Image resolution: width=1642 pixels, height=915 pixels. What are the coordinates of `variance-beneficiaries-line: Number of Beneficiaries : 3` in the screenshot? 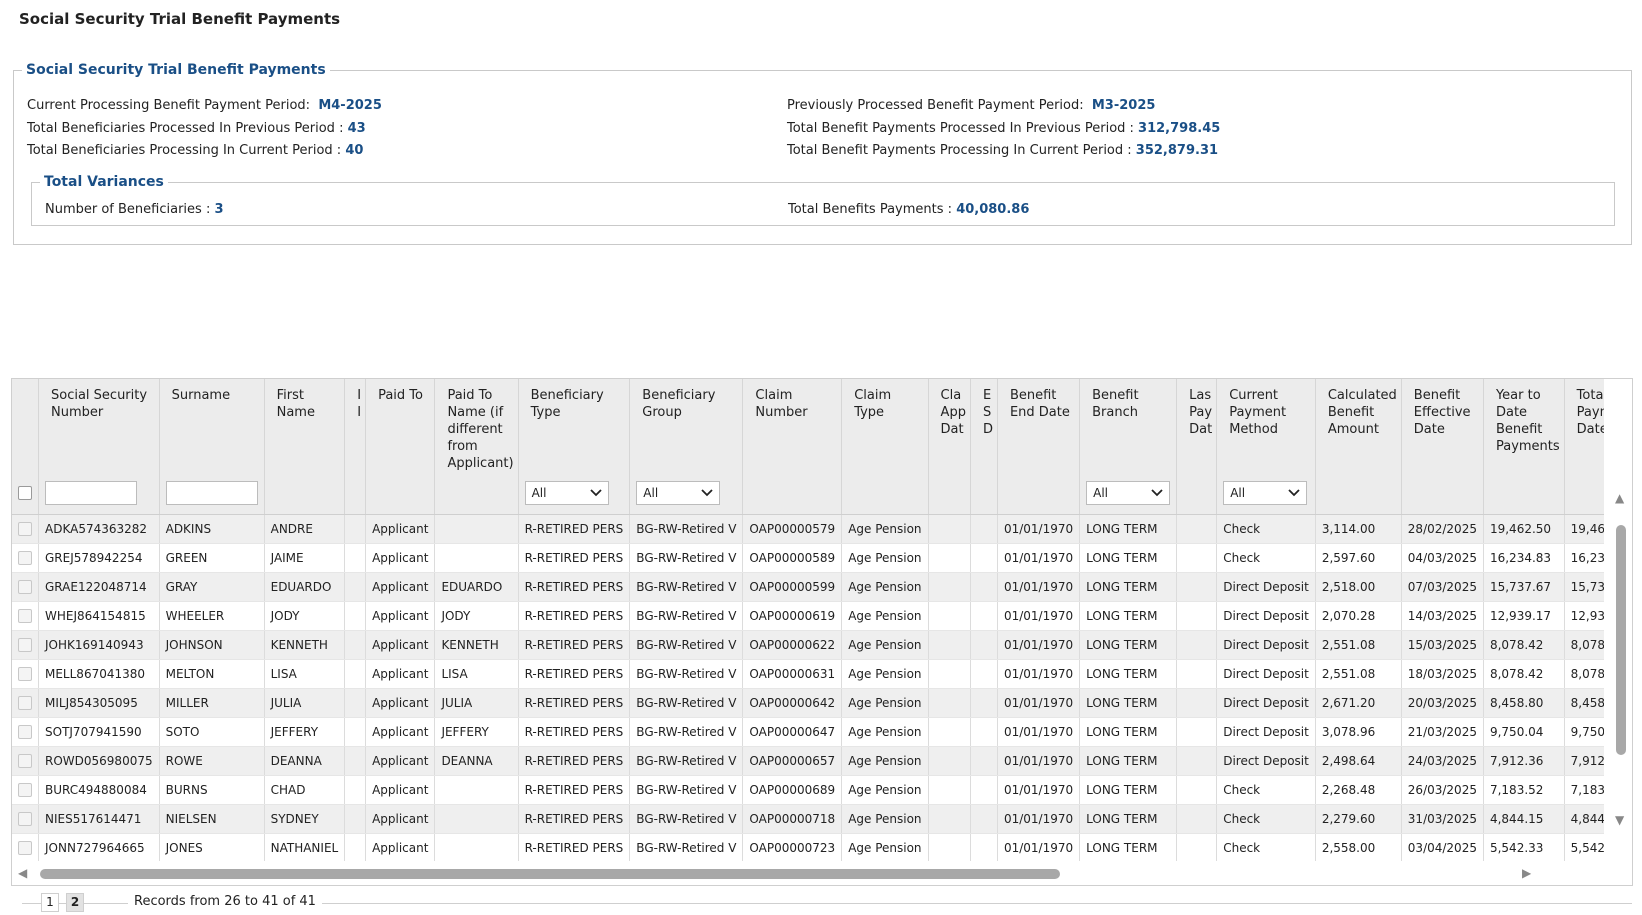 It's located at (134, 209).